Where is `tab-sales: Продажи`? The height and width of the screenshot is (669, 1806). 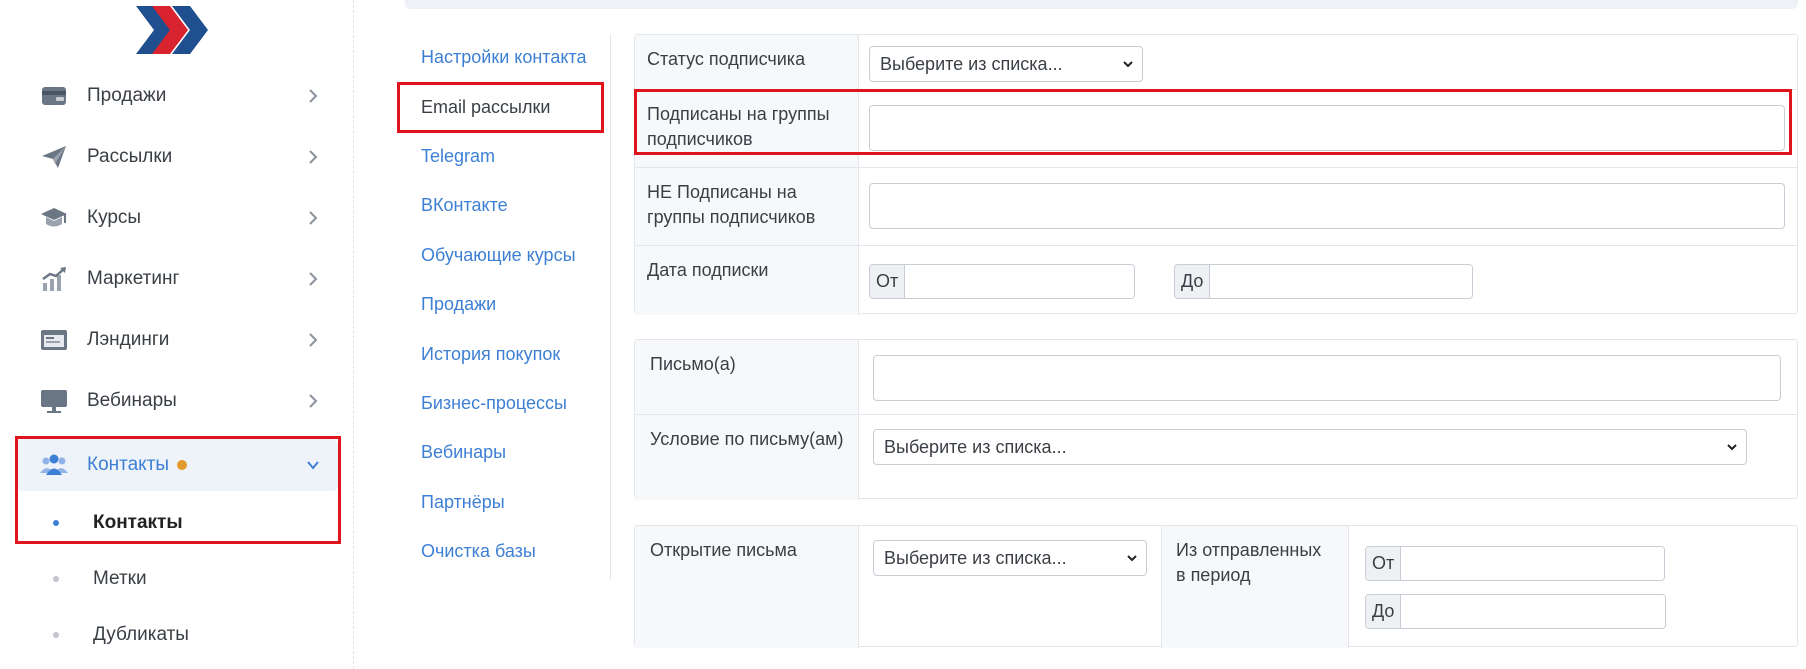
tab-sales: Продажи is located at coordinates (458, 304).